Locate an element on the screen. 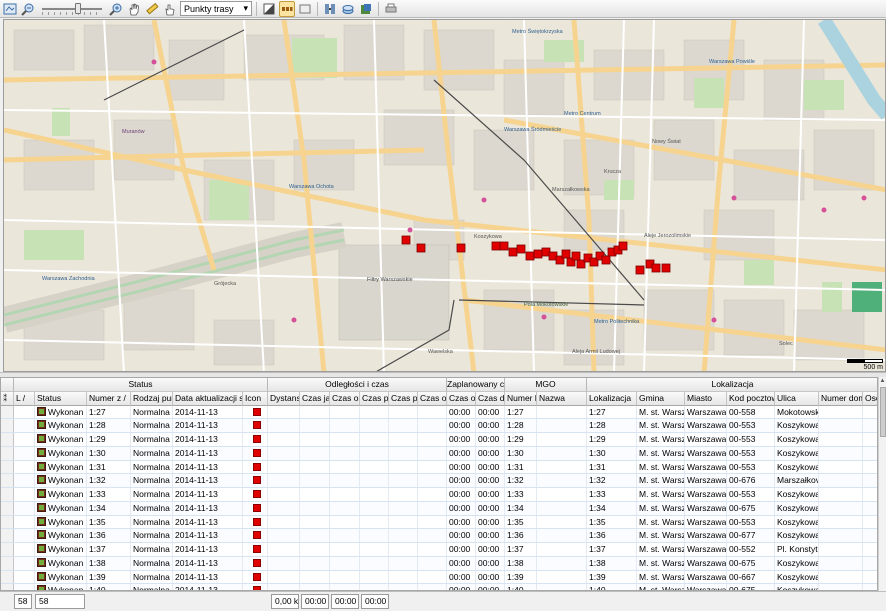 This screenshot has width=886, height=611. cell-lokalizacja-text: 1:36 is located at coordinates (597, 535).